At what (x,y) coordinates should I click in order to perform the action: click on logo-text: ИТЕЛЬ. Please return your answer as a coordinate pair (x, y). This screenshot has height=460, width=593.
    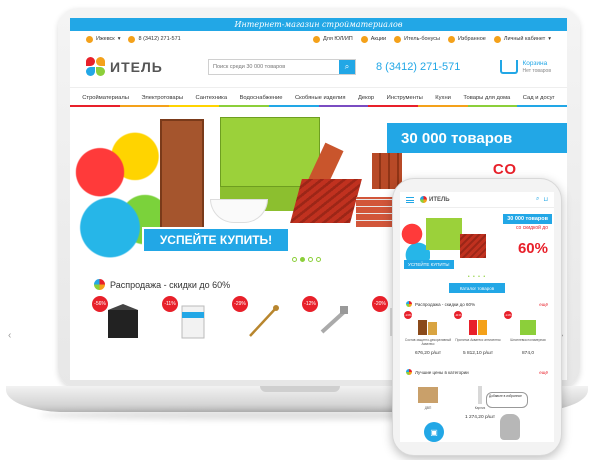
    Looking at the image, I should click on (136, 67).